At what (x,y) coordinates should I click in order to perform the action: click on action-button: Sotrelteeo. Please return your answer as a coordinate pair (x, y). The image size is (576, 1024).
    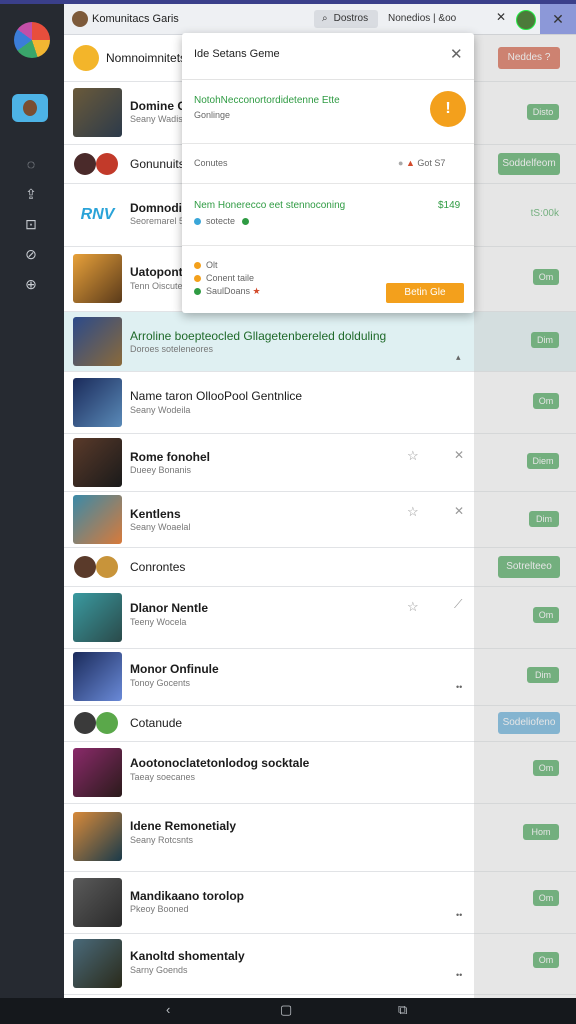
    Looking at the image, I should click on (529, 567).